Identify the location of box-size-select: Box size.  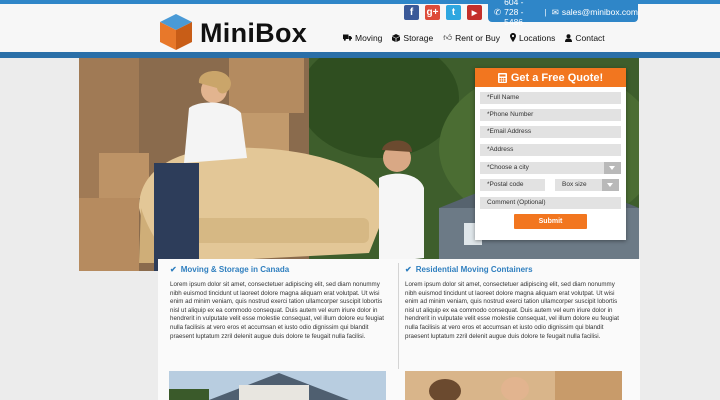
(587, 185).